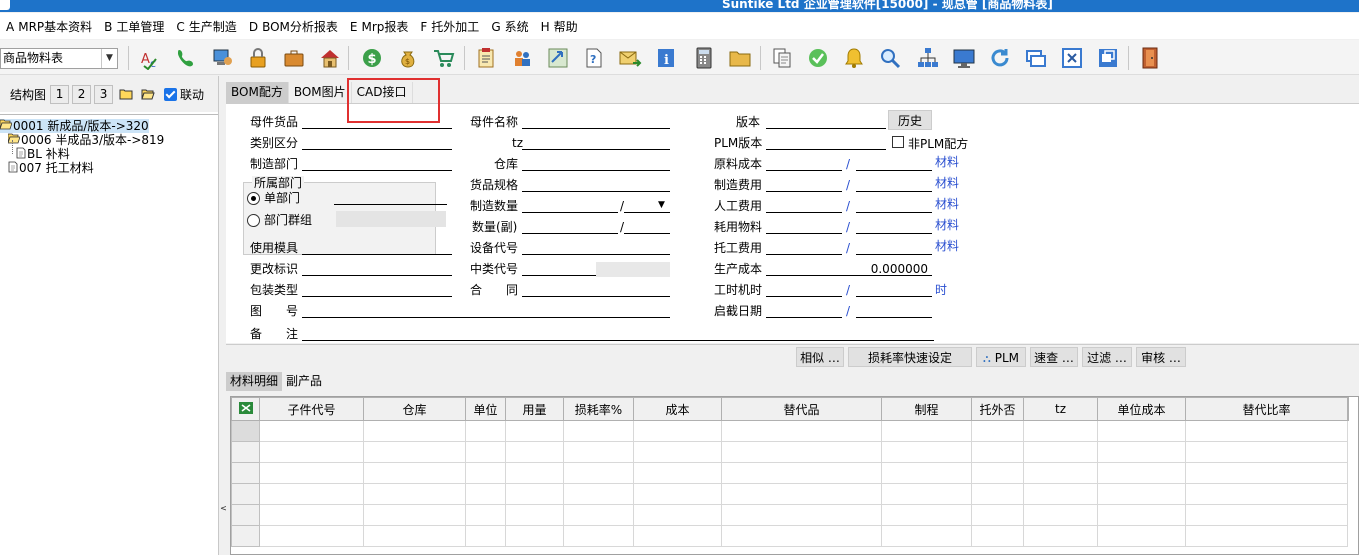 The height and width of the screenshot is (555, 1359). I want to click on column-header: 用量, so click(534, 409).